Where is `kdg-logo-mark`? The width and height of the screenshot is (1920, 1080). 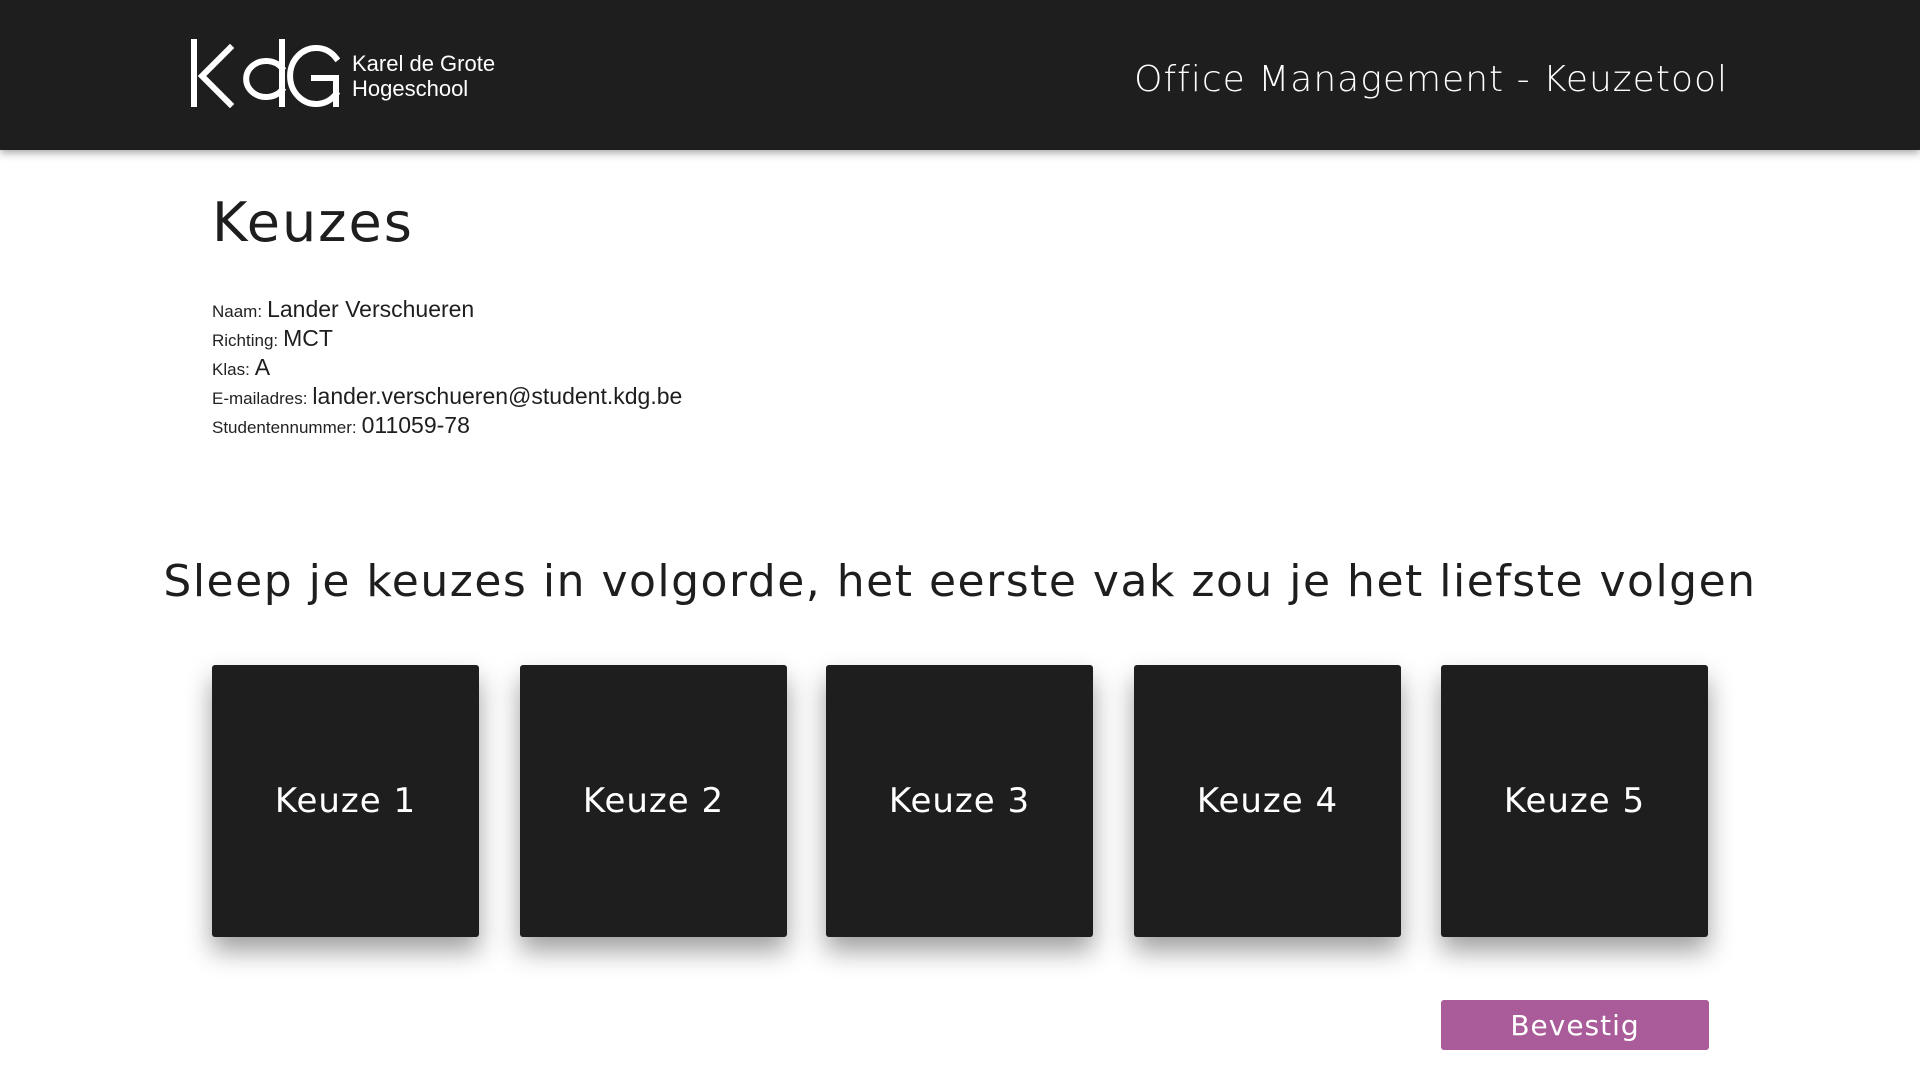 kdg-logo-mark is located at coordinates (265, 73).